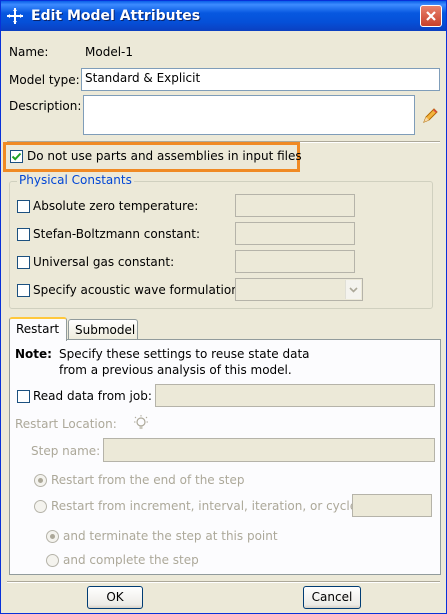 The height and width of the screenshot is (614, 447). Describe the element at coordinates (353, 289) in the screenshot. I see `chevron-down-icon` at that location.